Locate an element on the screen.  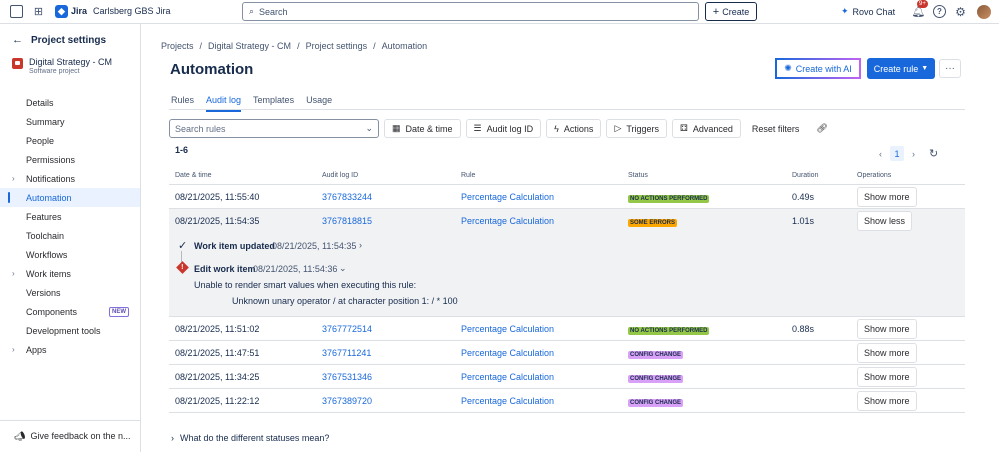
app-switcher-icon: ⊞ is located at coordinates (38, 11).